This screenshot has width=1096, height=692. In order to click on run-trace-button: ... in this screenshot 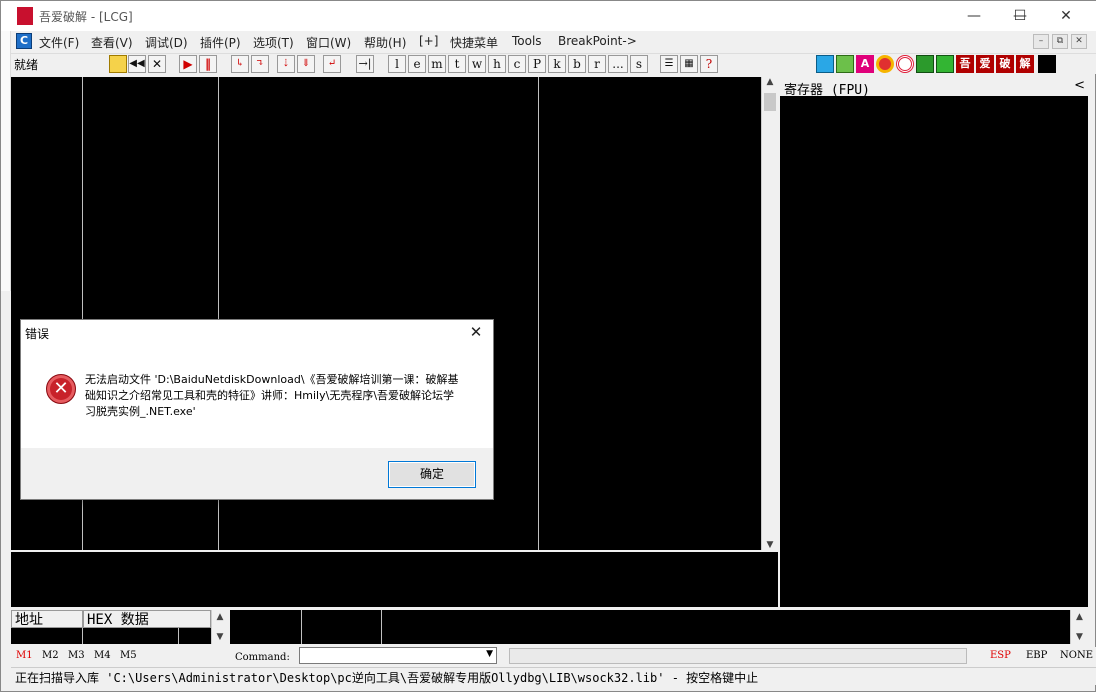, I will do `click(618, 64)`.